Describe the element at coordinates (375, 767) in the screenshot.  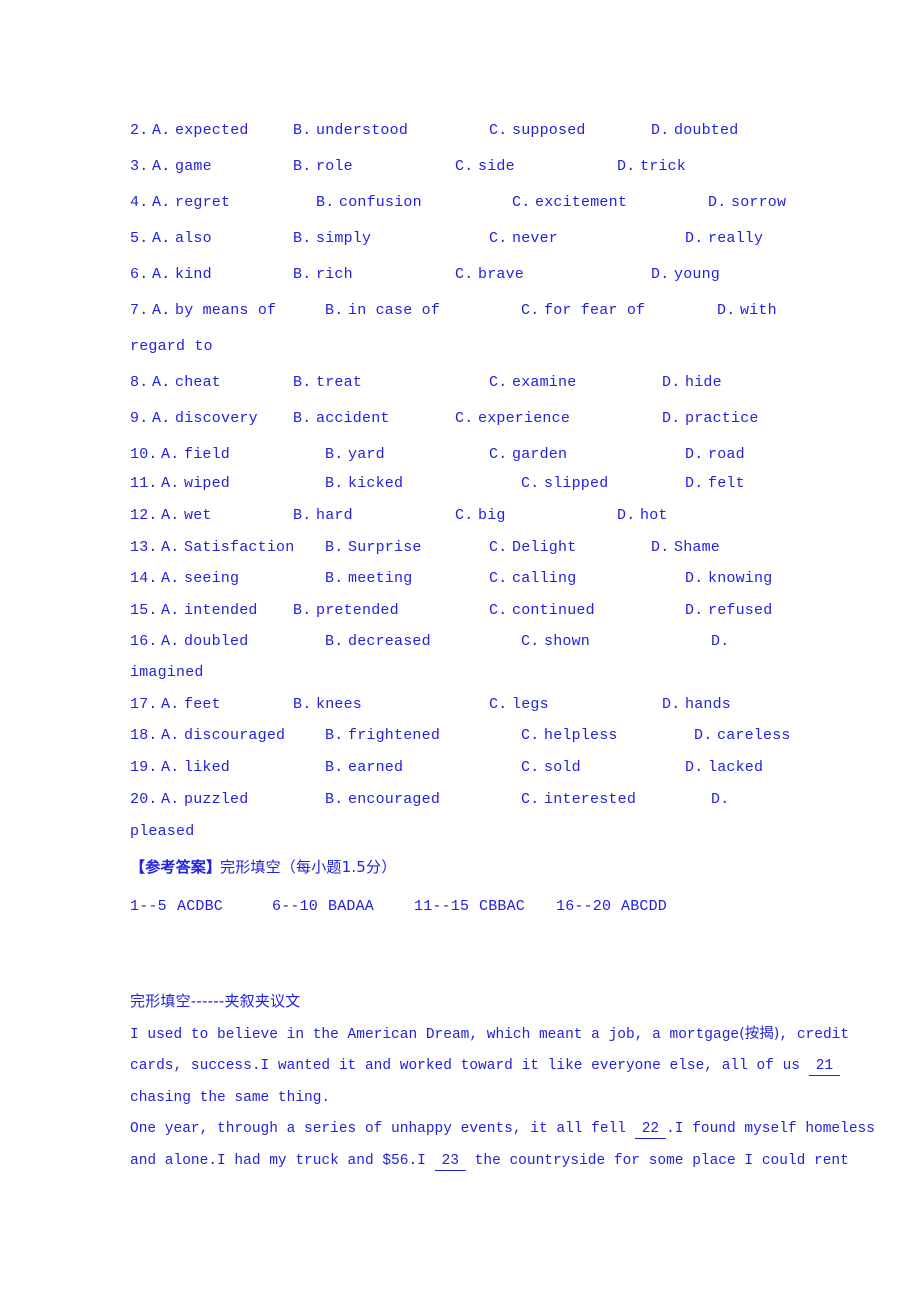
I see `question-19-option-b-text: earned` at that location.